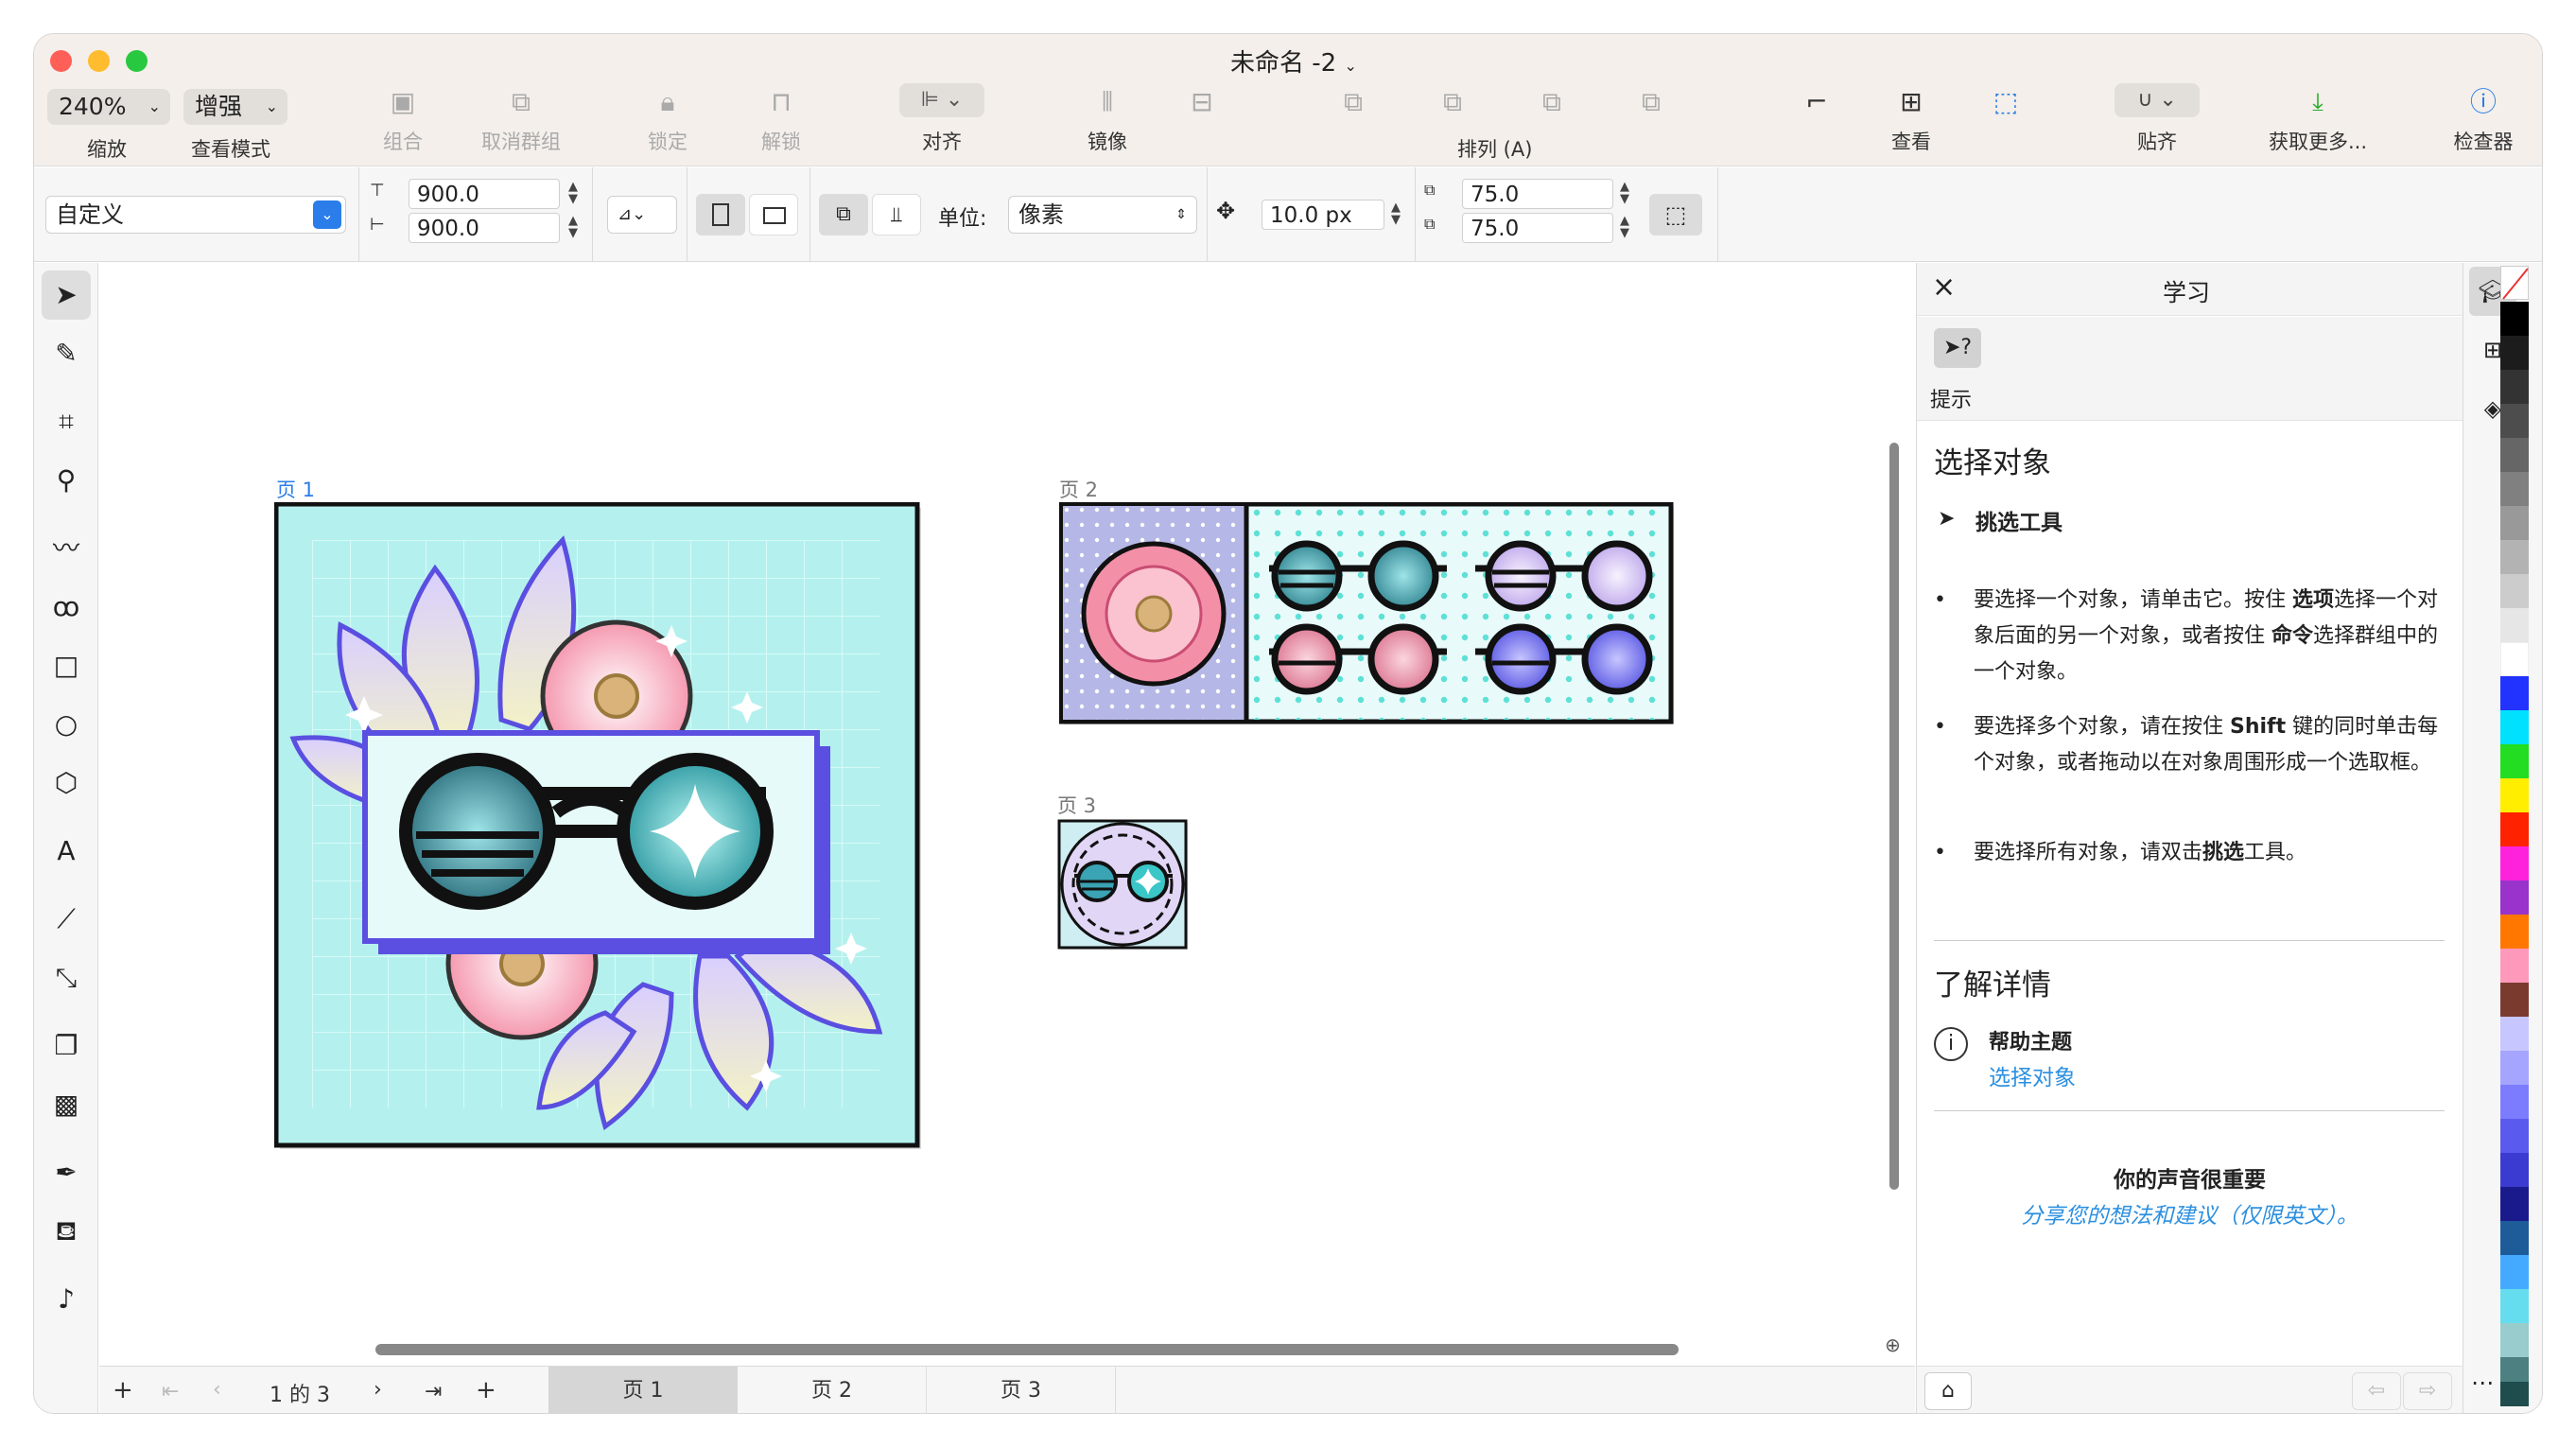 The image size is (2576, 1447). I want to click on swatch-sky-blue, so click(2514, 1272).